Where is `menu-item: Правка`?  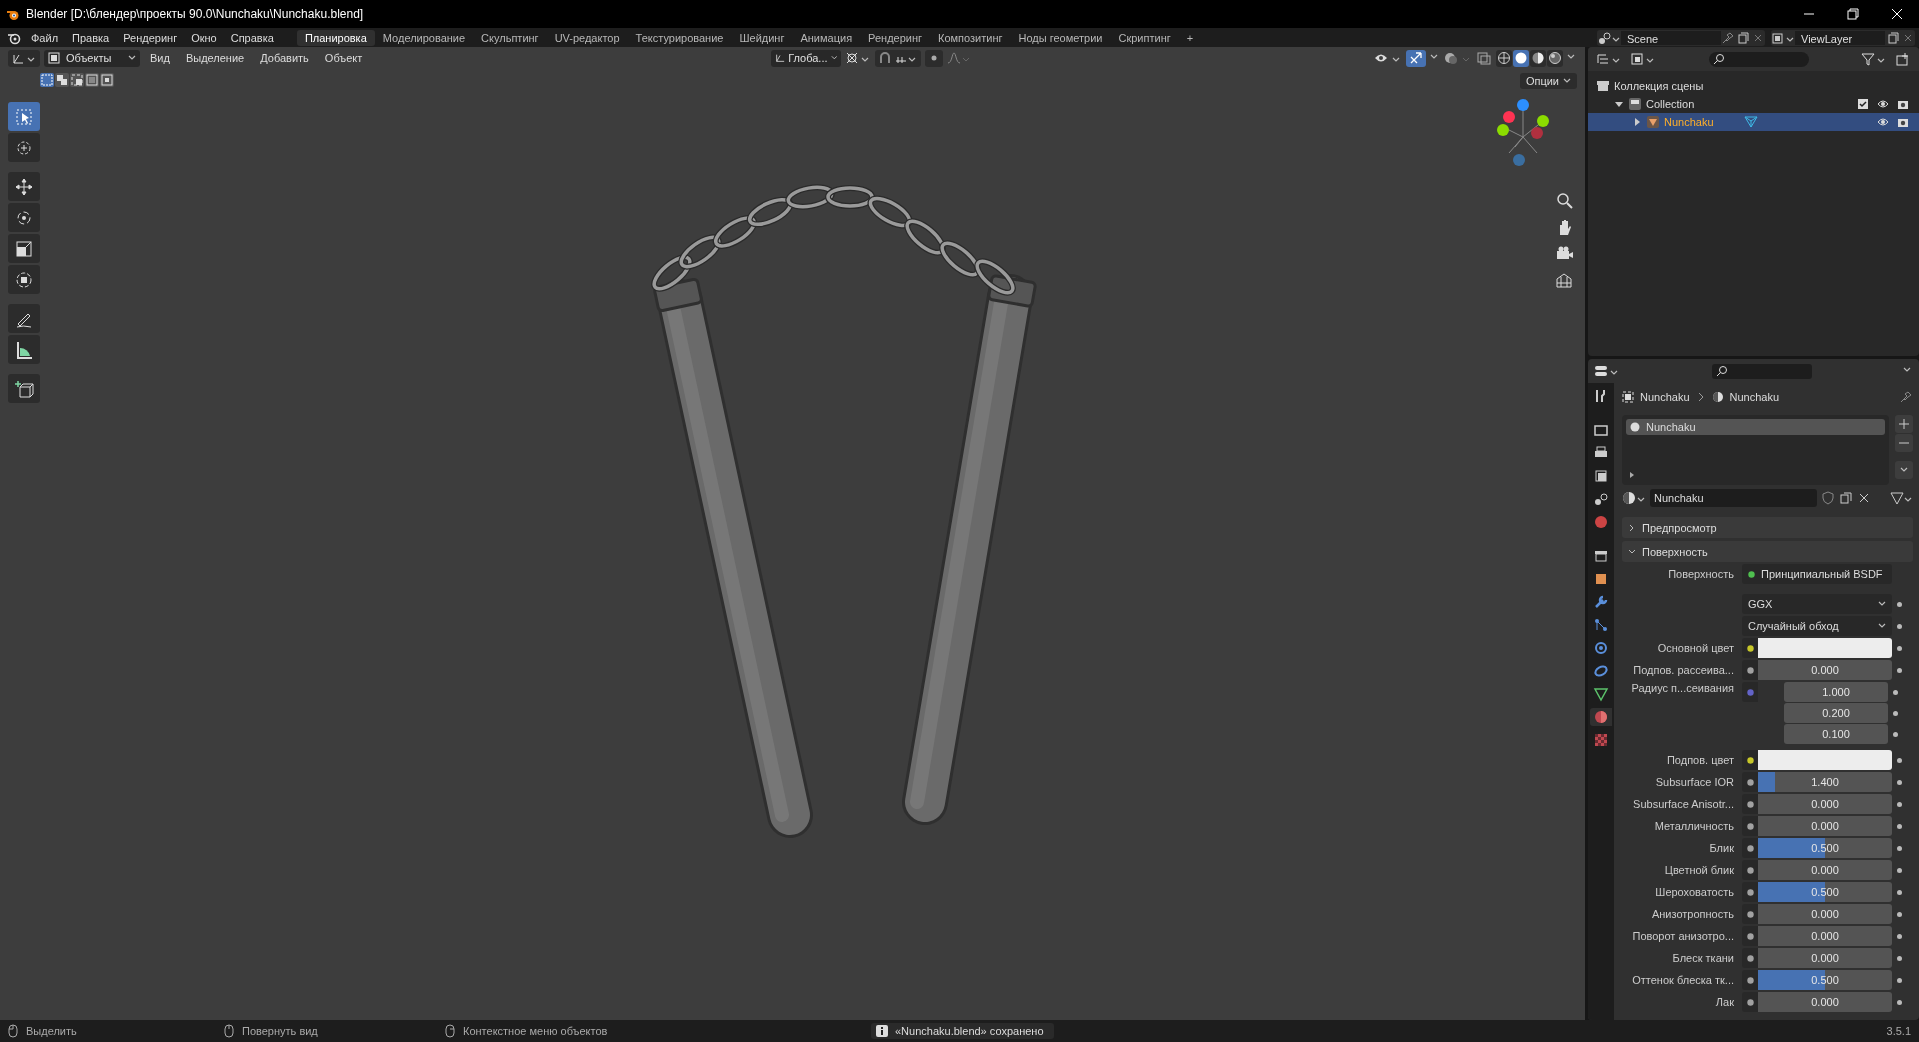
menu-item: Правка is located at coordinates (91, 37).